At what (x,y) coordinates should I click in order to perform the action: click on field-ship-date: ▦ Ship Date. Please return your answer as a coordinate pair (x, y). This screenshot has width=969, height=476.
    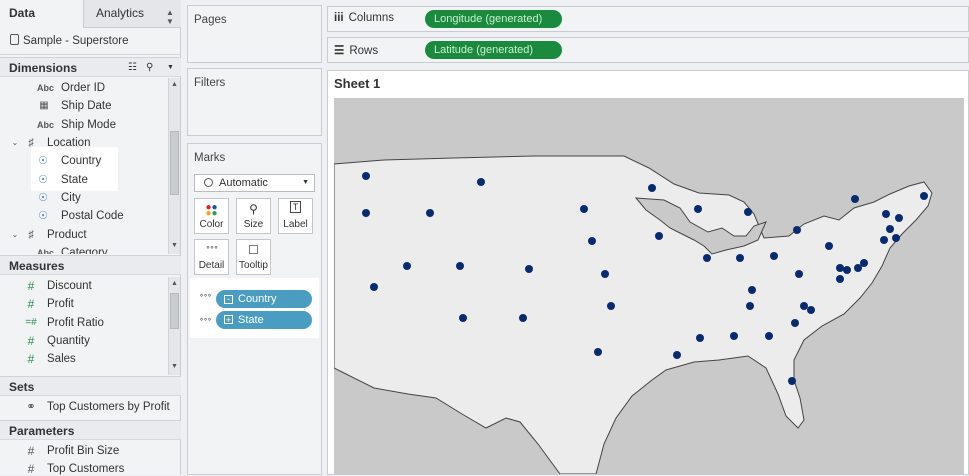
    Looking at the image, I should click on (83, 106).